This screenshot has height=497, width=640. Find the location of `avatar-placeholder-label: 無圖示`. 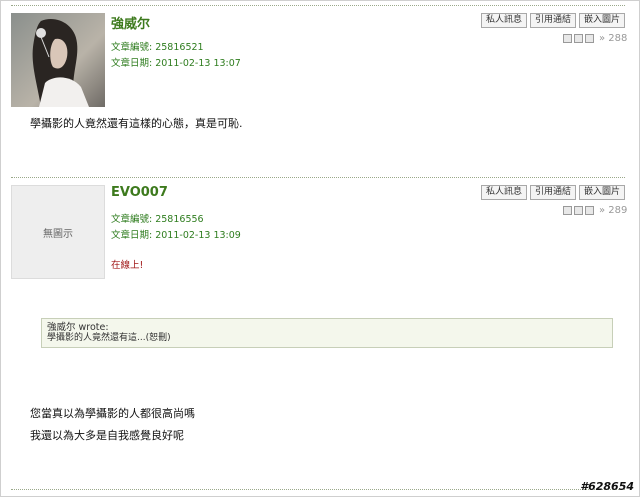

avatar-placeholder-label: 無圖示 is located at coordinates (58, 234).